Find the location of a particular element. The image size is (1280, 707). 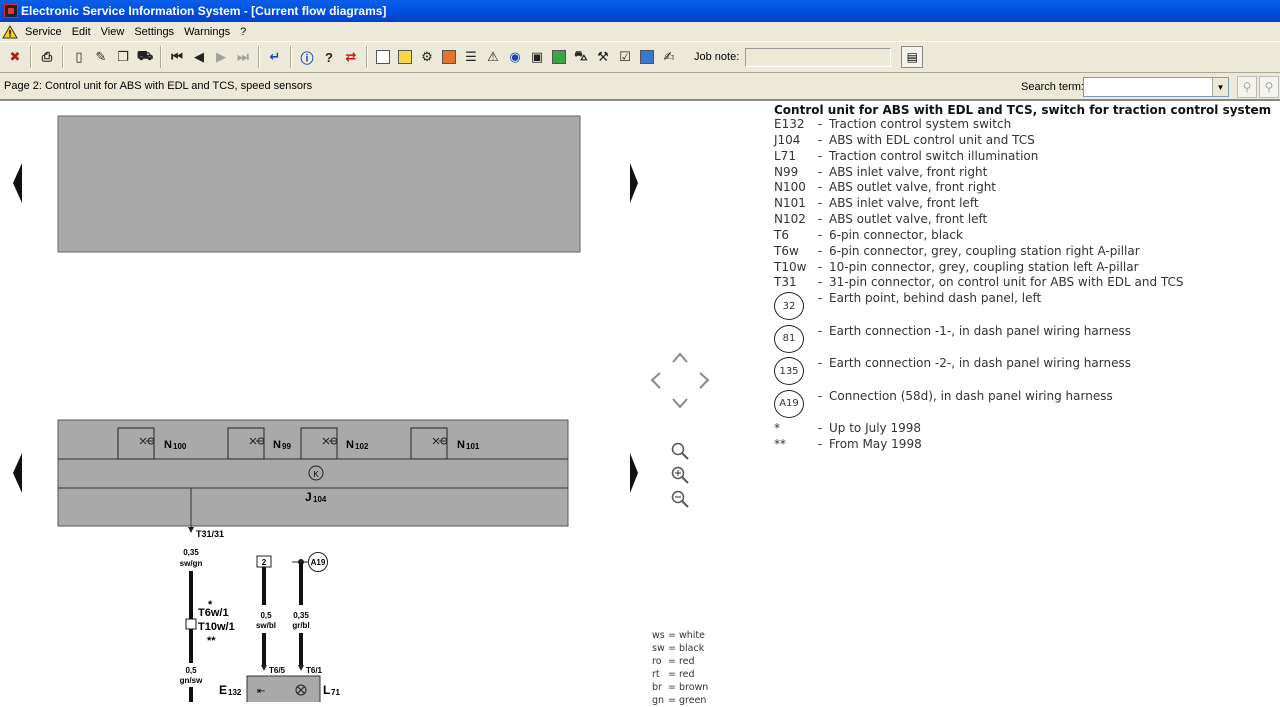

zoom-out-icon is located at coordinates (680, 499).